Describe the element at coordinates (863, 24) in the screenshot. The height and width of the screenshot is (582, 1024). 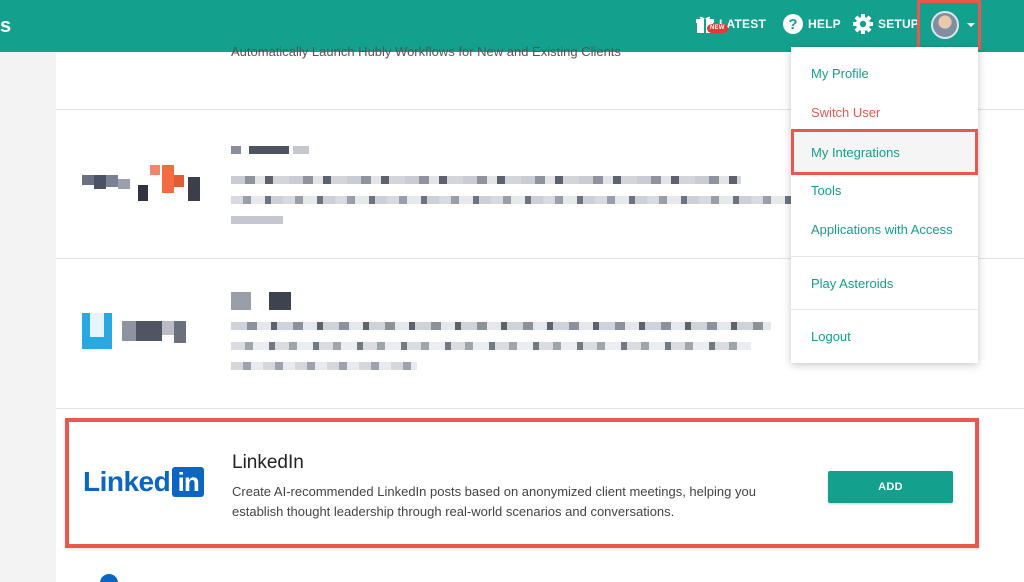
I see `gear-icon` at that location.